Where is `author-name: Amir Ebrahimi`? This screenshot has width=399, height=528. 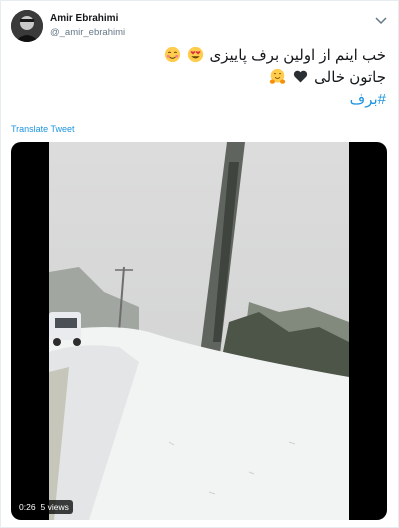
author-name: Amir Ebrahimi is located at coordinates (84, 18).